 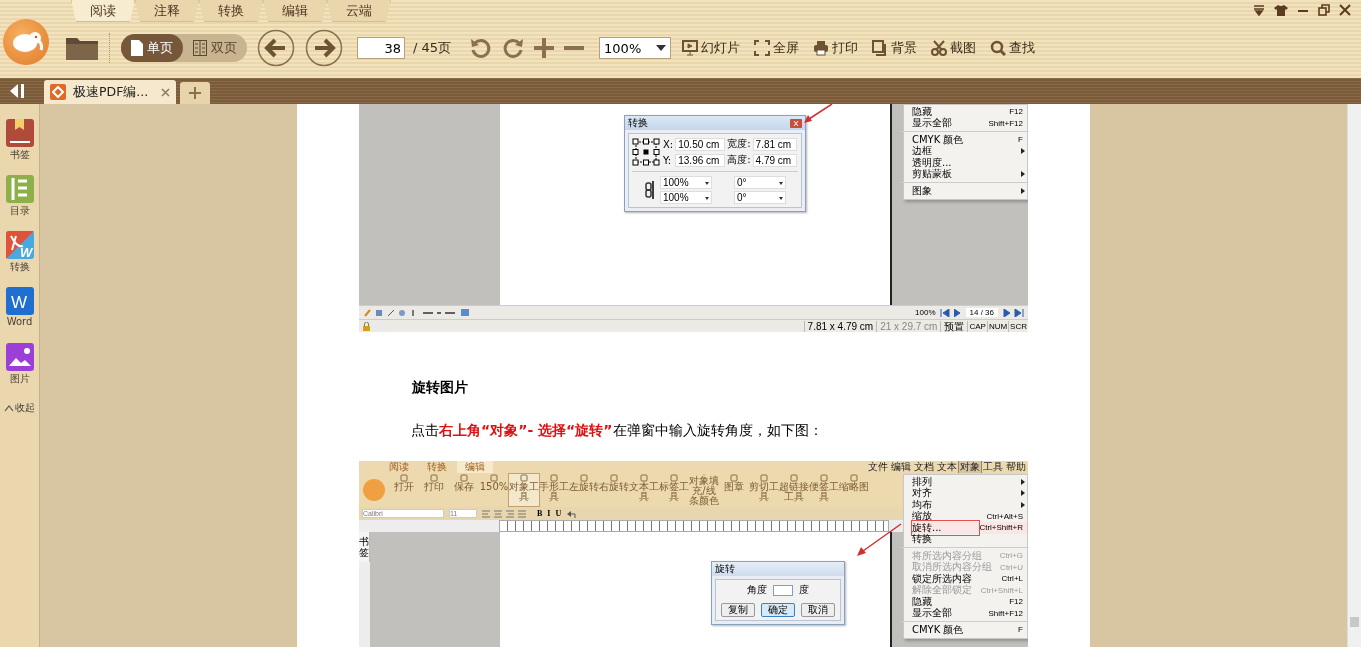 What do you see at coordinates (26, 42) in the screenshot?
I see `elephant-logo-icon` at bounding box center [26, 42].